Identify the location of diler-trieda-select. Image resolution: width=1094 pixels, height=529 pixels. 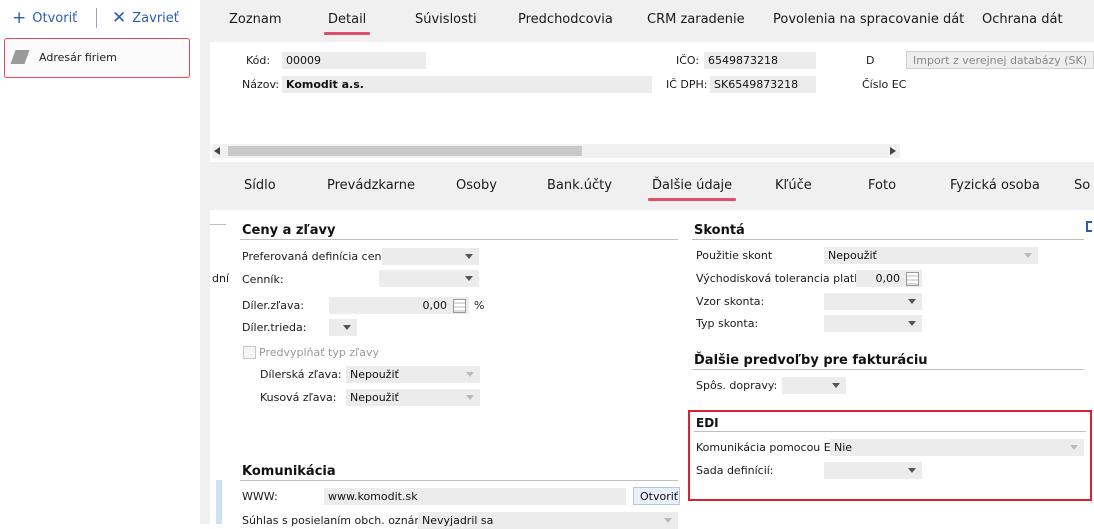
(343, 327).